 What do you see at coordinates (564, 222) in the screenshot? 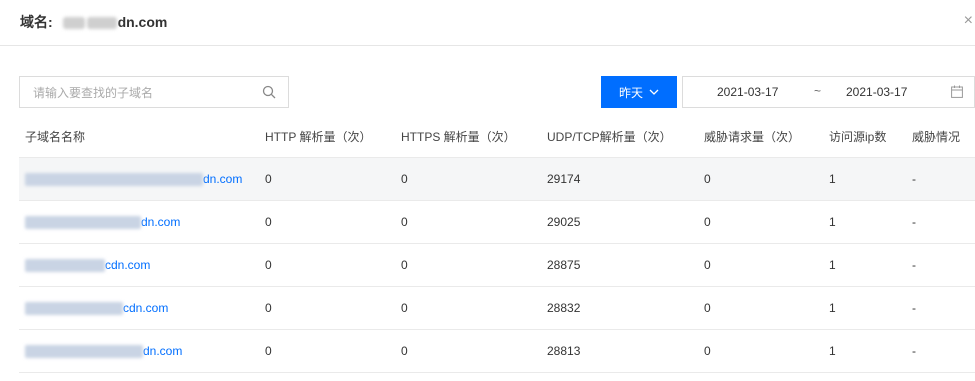
I see `udp-tcp-count: 29025` at bounding box center [564, 222].